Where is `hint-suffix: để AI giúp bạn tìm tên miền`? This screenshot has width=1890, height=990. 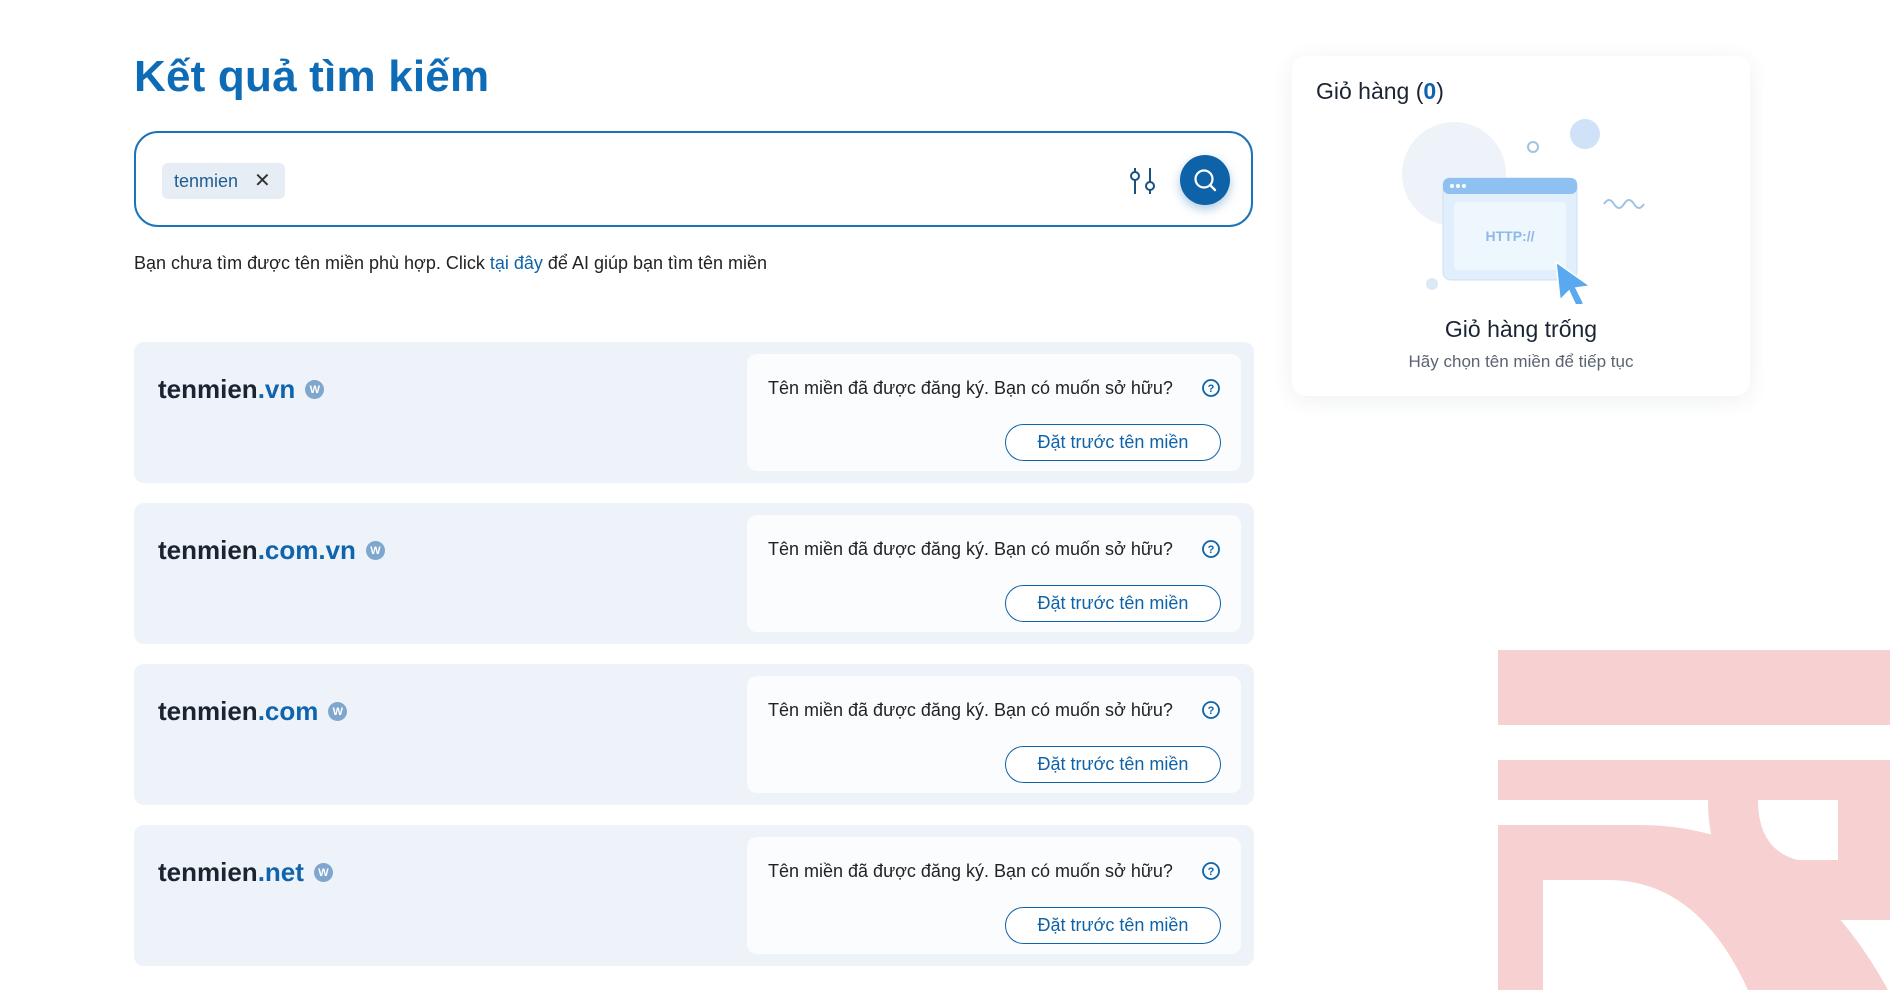 hint-suffix: để AI giúp bạn tìm tên miền is located at coordinates (655, 263).